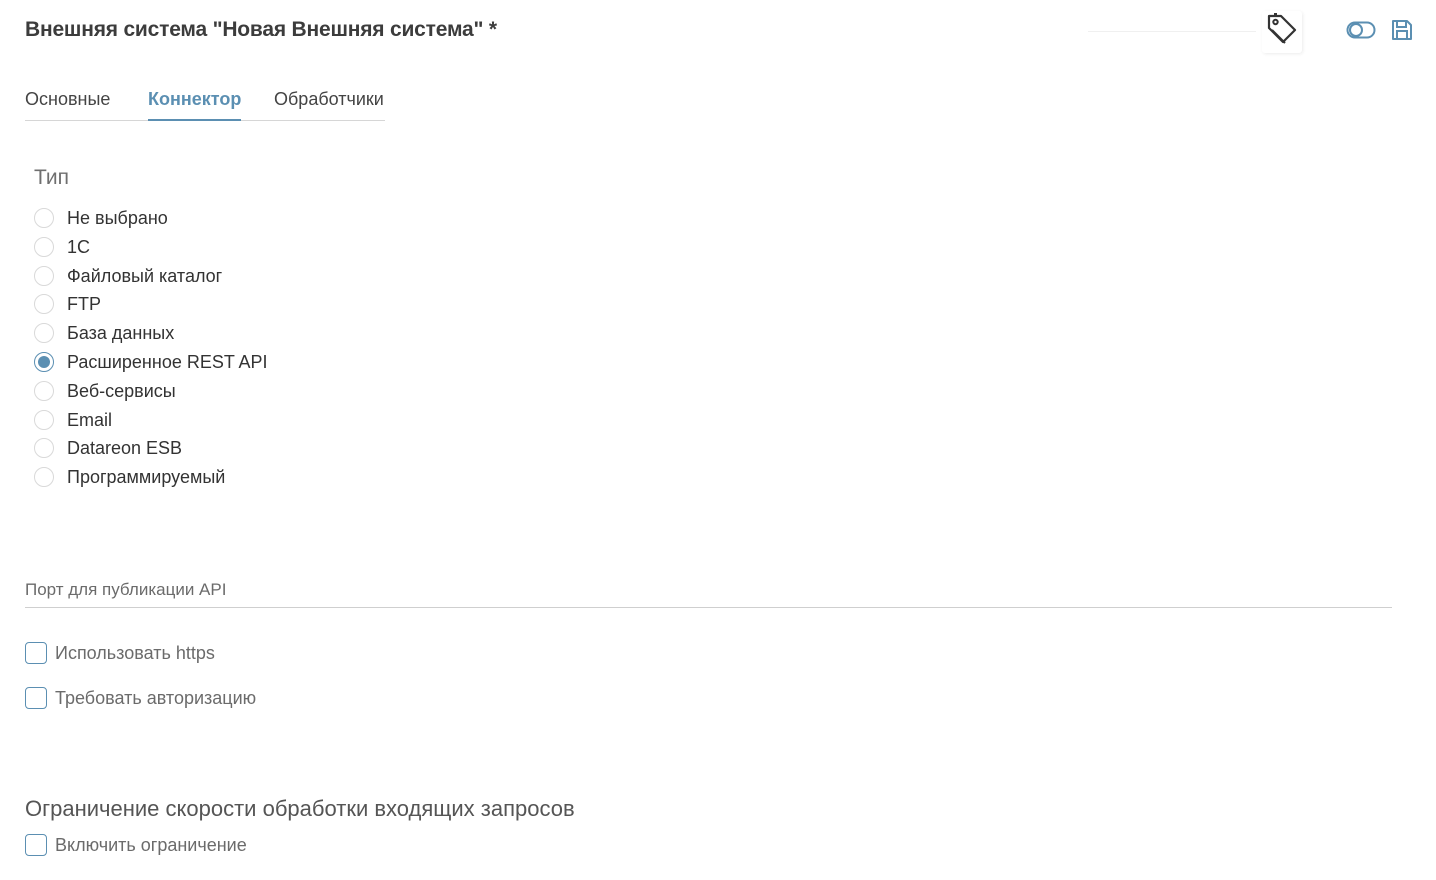 This screenshot has width=1436, height=880. I want to click on radio-option-not-selected: Не выбрано, so click(101, 218).